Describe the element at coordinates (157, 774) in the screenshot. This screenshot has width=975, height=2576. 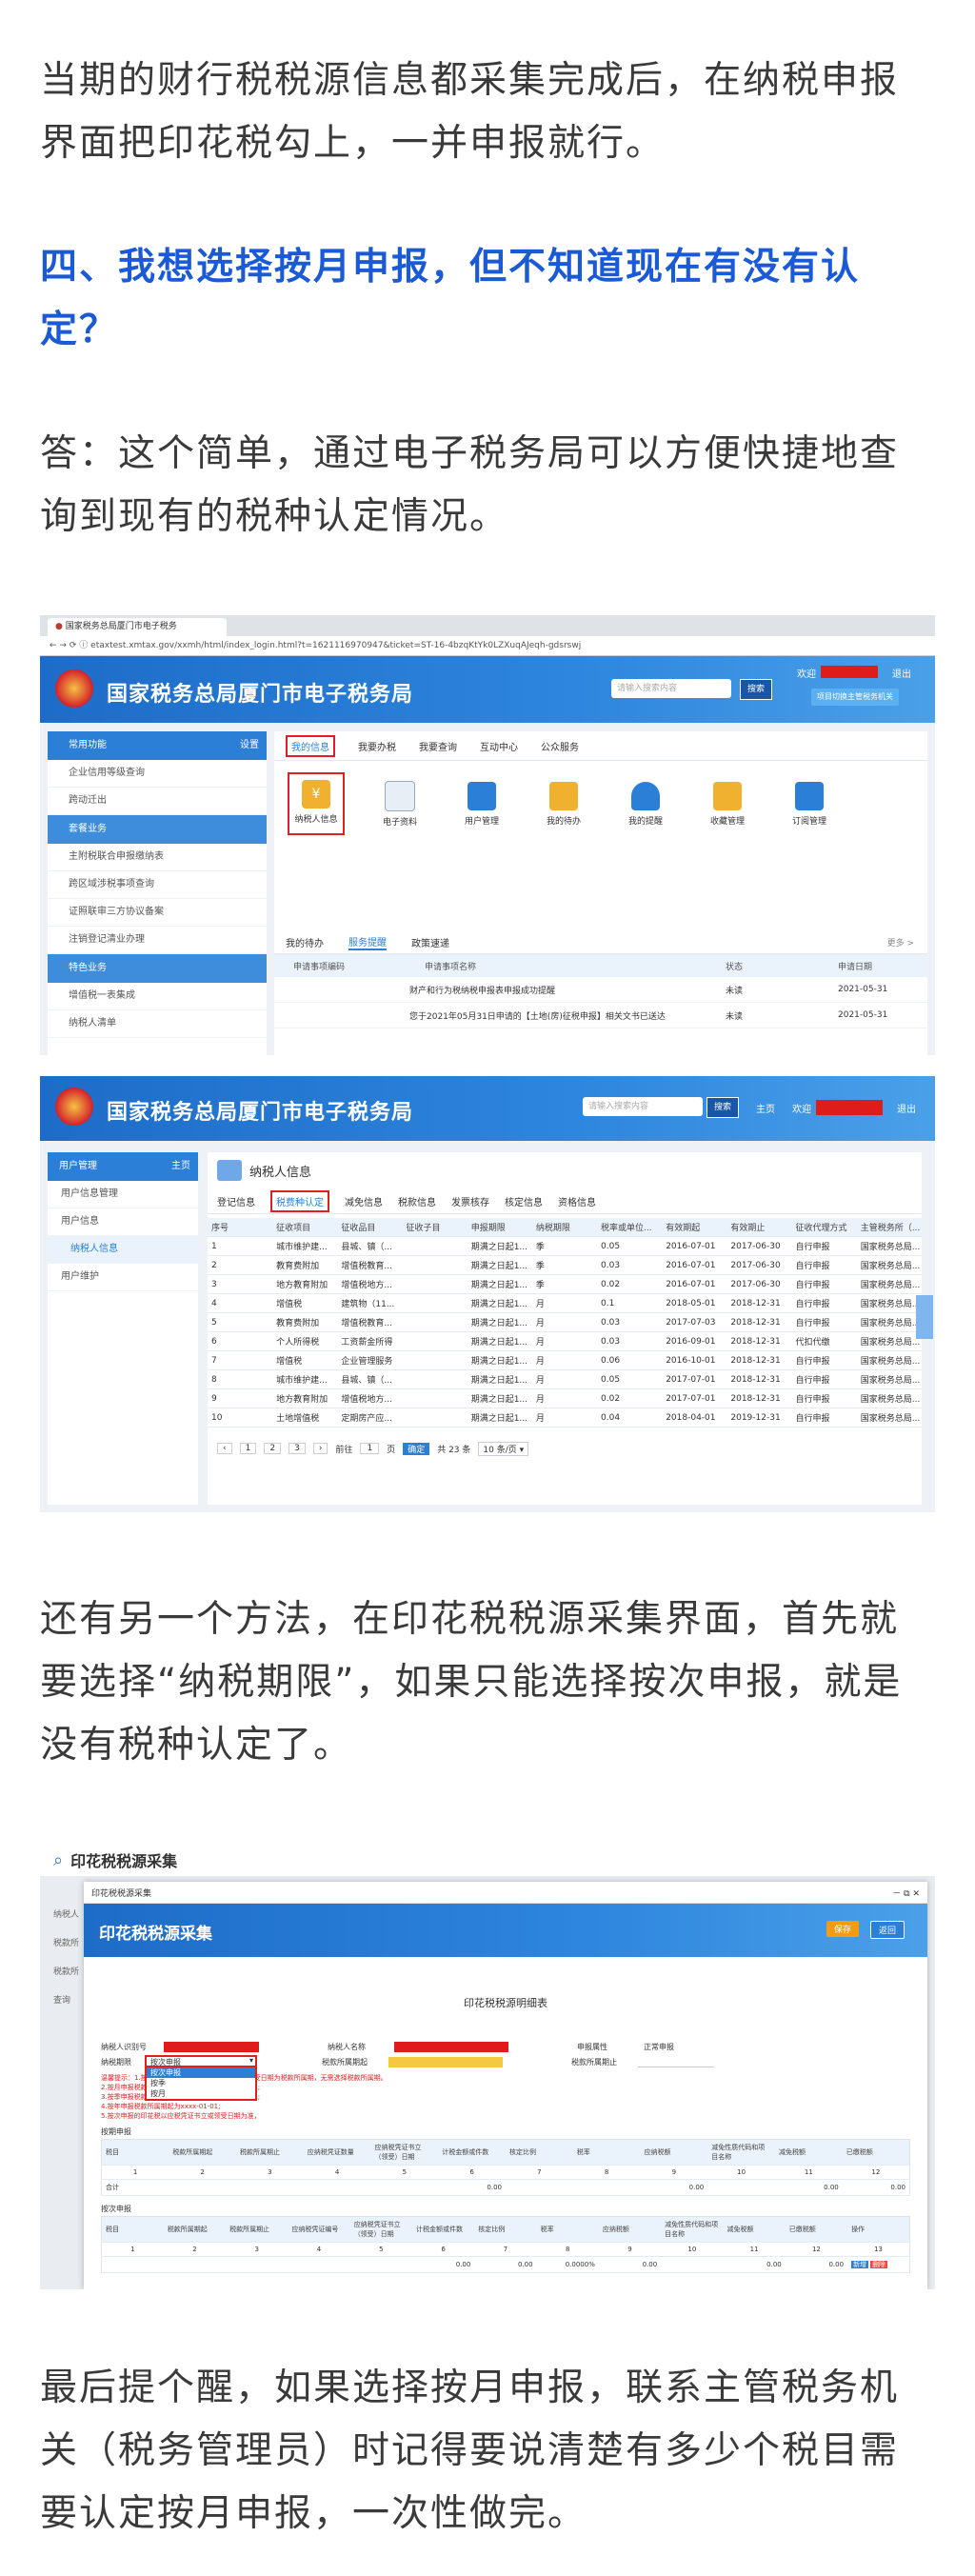
I see `sidebar-item: 企业信用等级查询` at that location.